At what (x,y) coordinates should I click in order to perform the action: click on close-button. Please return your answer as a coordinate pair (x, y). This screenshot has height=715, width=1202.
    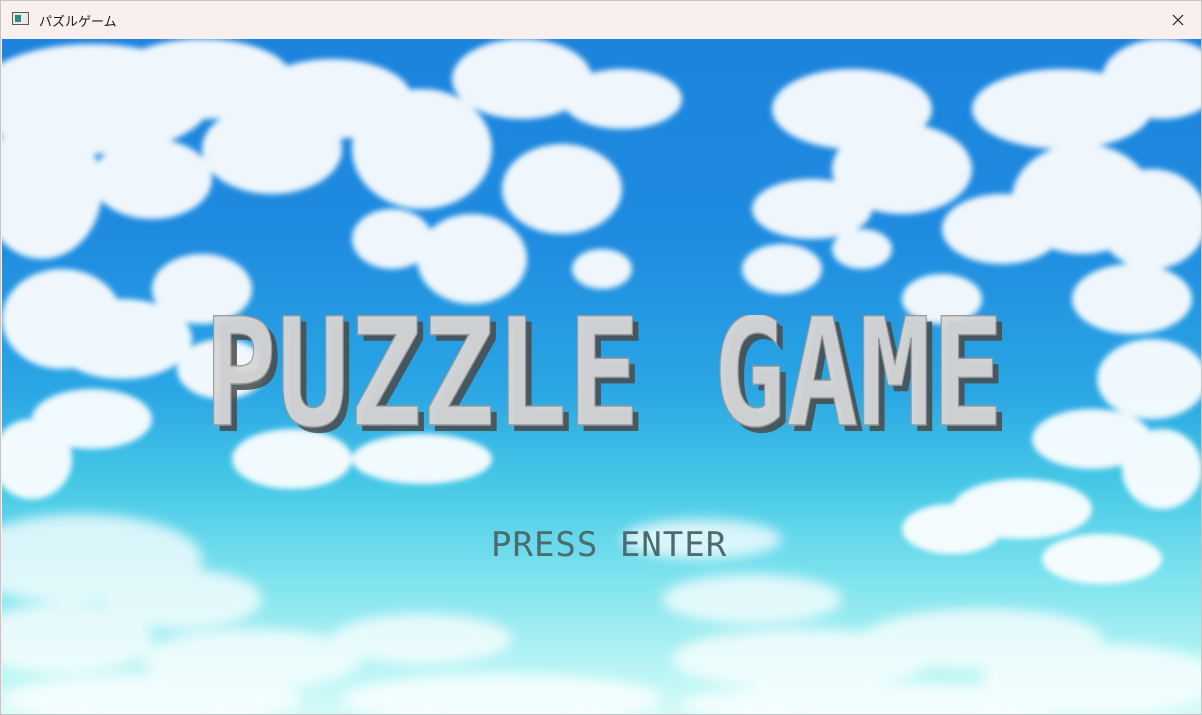
    Looking at the image, I should click on (1178, 20).